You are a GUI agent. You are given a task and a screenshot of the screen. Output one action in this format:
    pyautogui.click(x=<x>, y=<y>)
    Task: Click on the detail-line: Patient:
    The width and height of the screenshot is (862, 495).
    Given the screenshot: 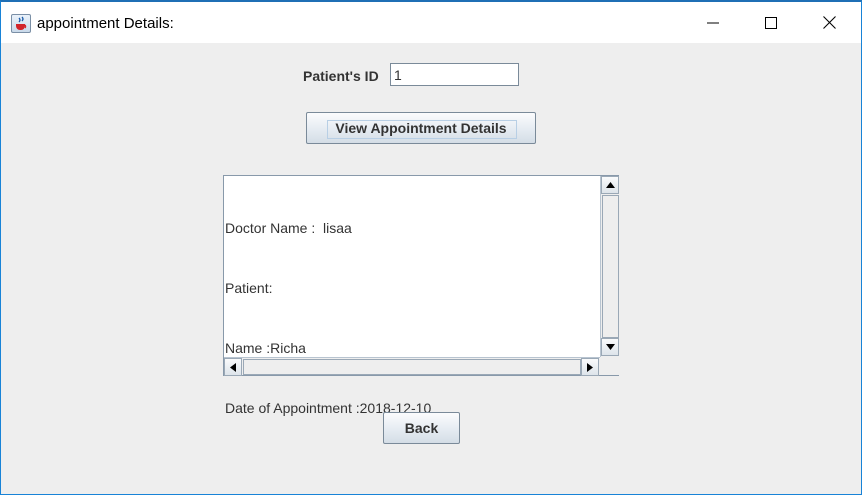 What is the action you would take?
    pyautogui.click(x=249, y=288)
    